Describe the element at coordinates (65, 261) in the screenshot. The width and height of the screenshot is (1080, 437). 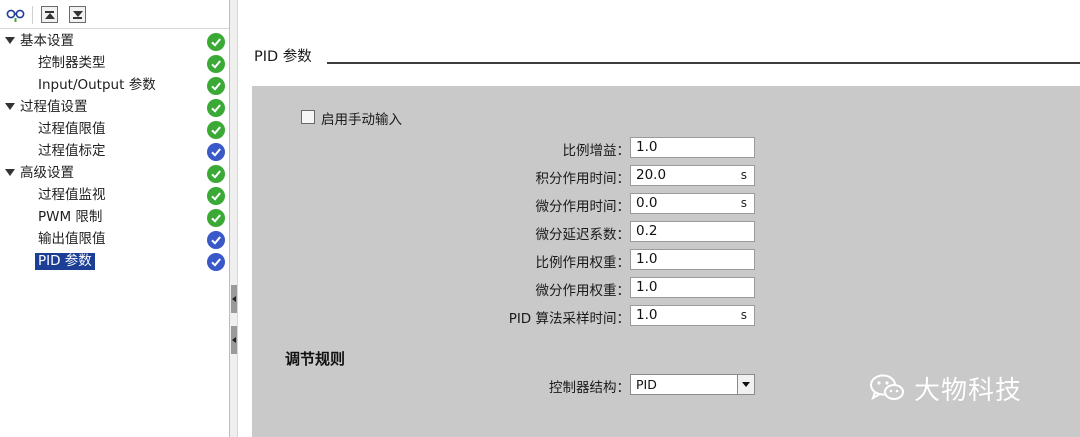
I see `tree-item-label: PID 参数` at that location.